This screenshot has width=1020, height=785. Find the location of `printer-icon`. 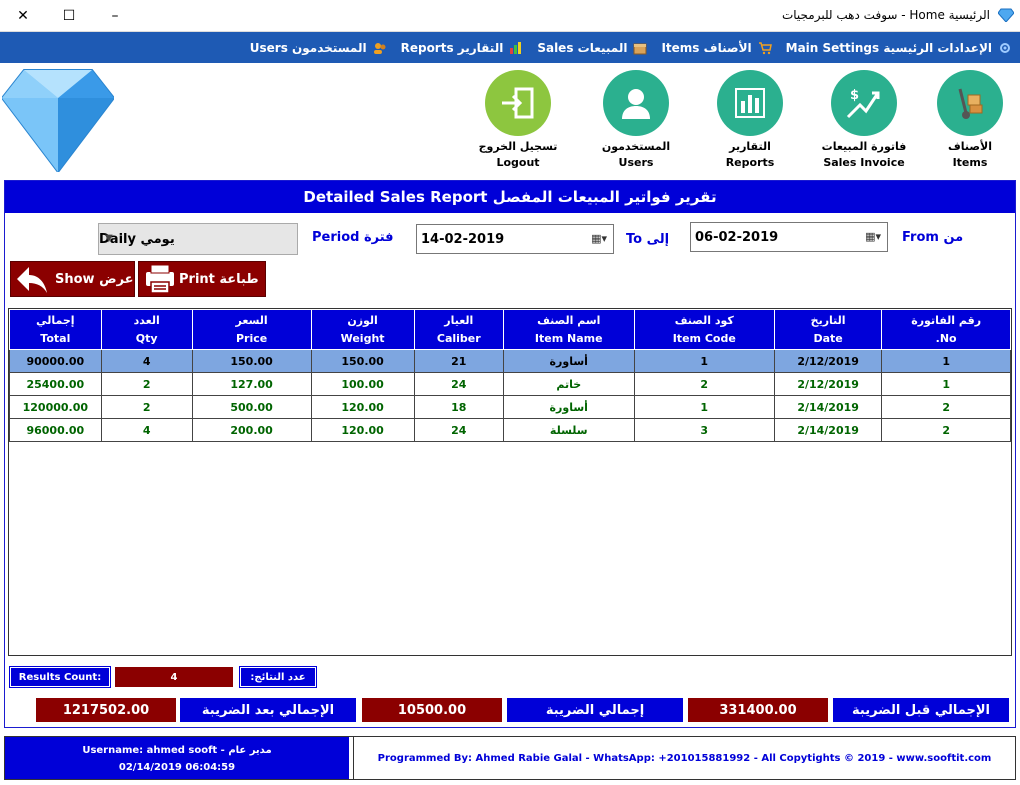

printer-icon is located at coordinates (160, 279).